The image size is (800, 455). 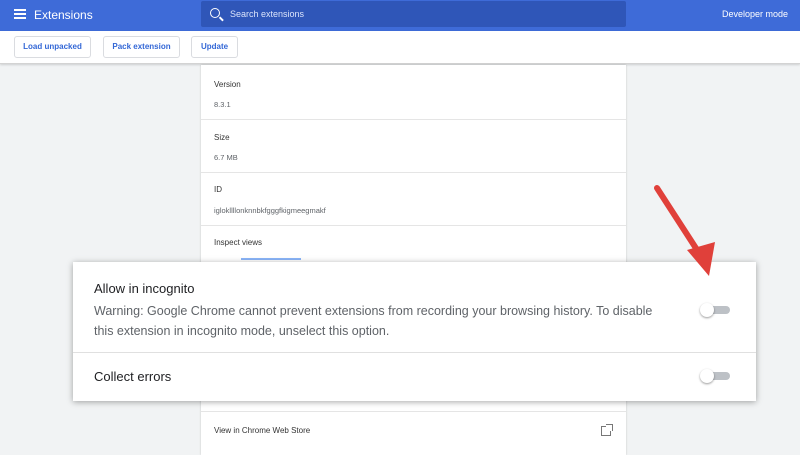 What do you see at coordinates (400, 47) in the screenshot?
I see `toolbar: Load unpacked Pack extension Update` at bounding box center [400, 47].